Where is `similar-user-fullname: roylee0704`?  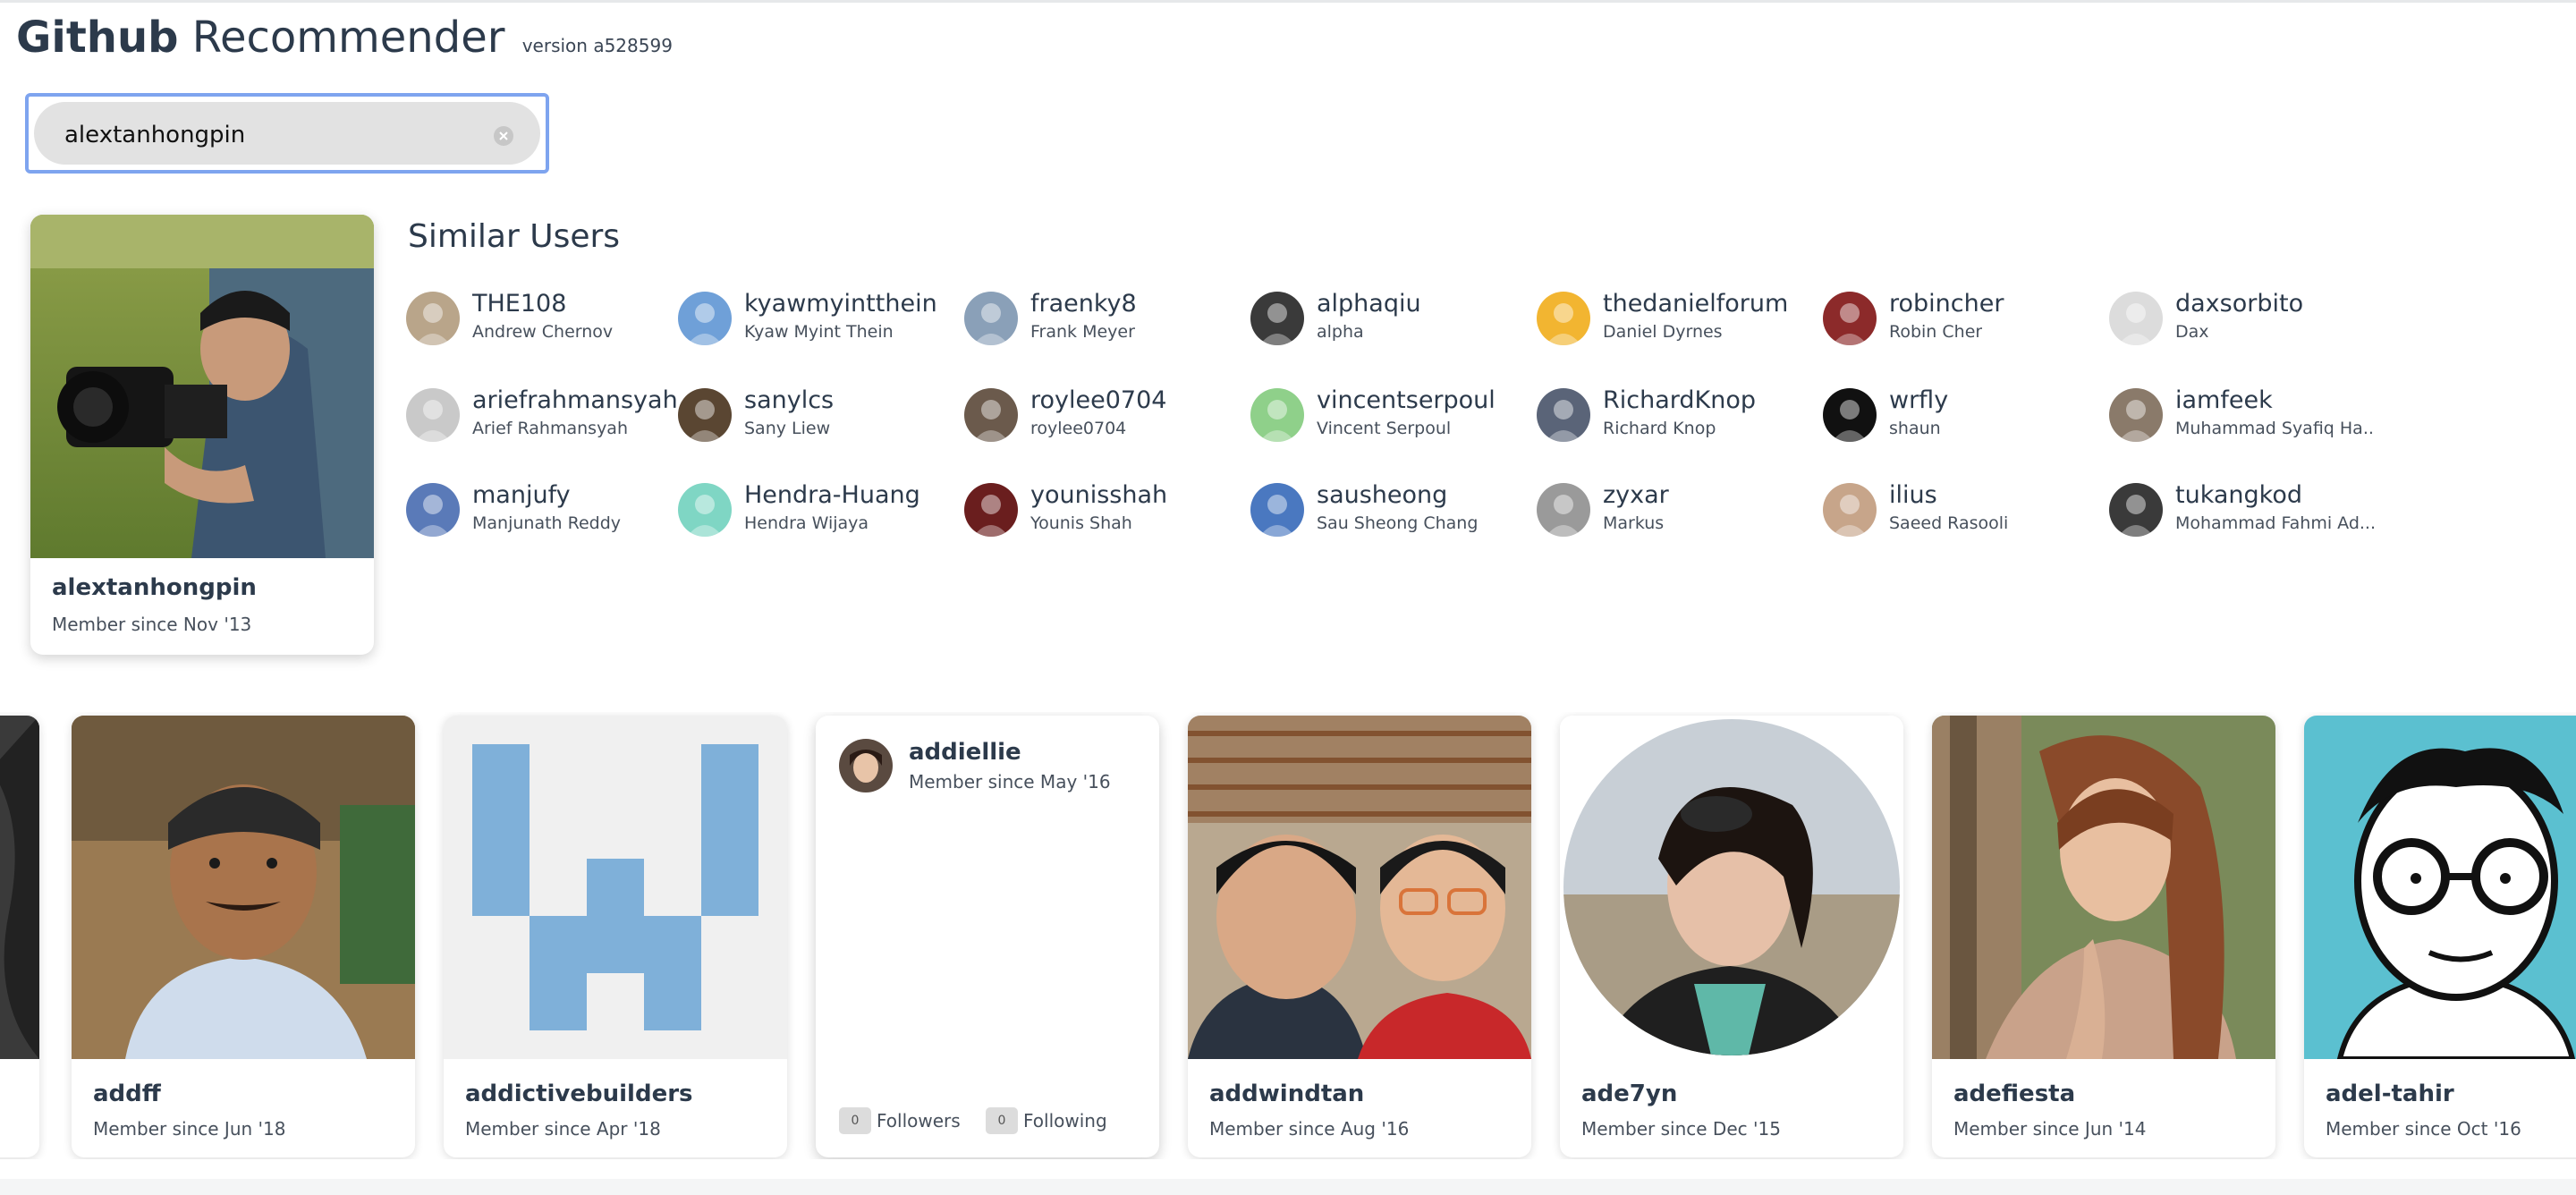
similar-user-fullname: roylee0704 is located at coordinates (1078, 428).